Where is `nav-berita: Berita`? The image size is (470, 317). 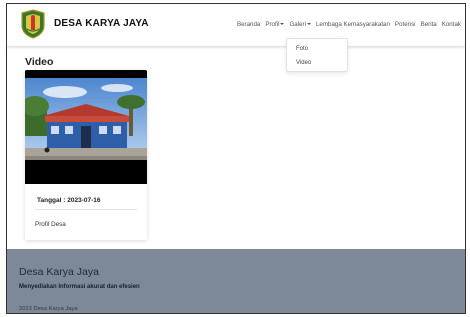
nav-berita: Berita is located at coordinates (429, 24).